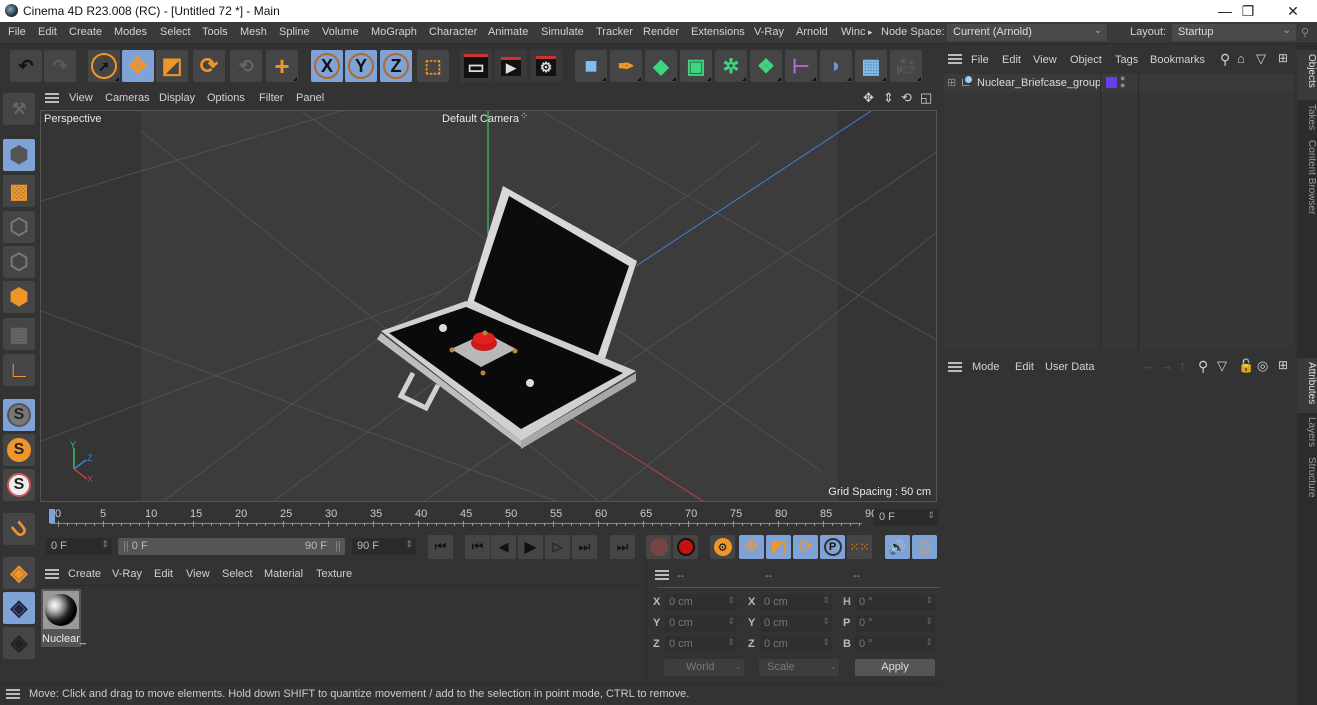 The image size is (1317, 705). What do you see at coordinates (1248, 11) in the screenshot?
I see `restore-button: ❐` at bounding box center [1248, 11].